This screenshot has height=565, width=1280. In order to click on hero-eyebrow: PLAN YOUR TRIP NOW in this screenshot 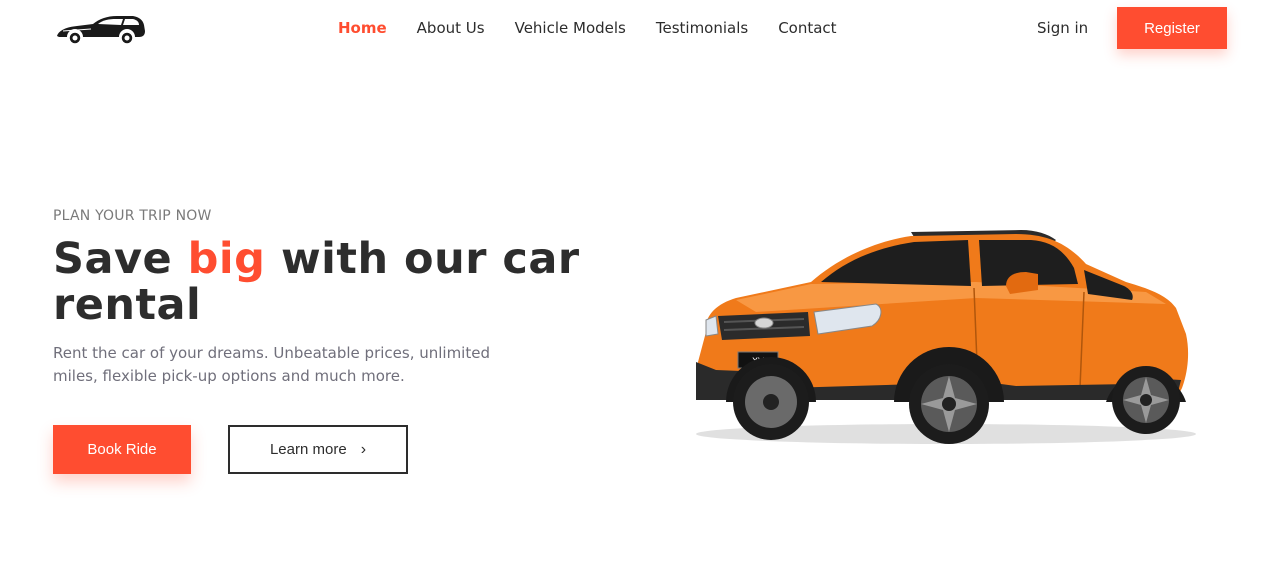, I will do `click(132, 216)`.